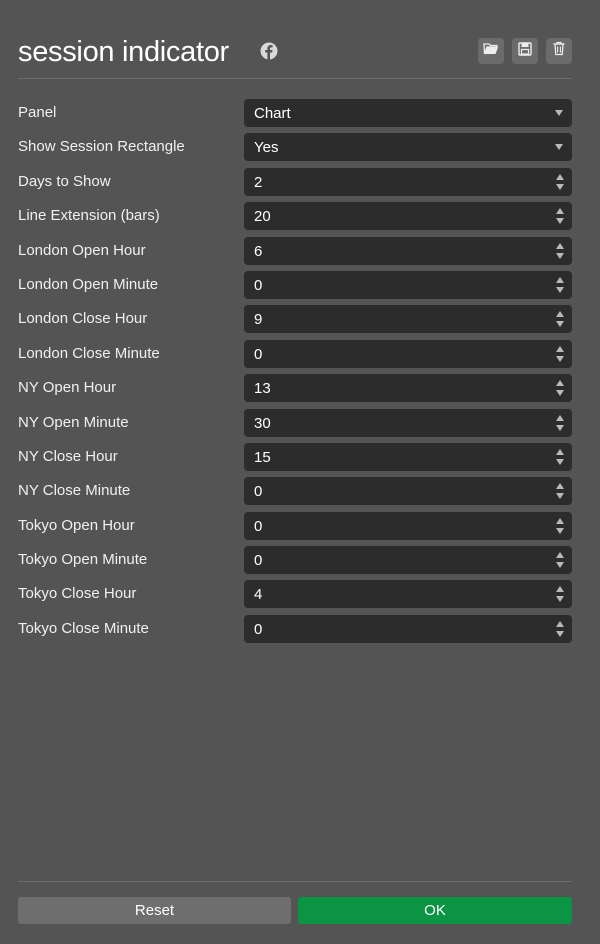 The width and height of the screenshot is (600, 944). I want to click on setting-row-ny-close-minute: NY Close Minute 0, so click(295, 494).